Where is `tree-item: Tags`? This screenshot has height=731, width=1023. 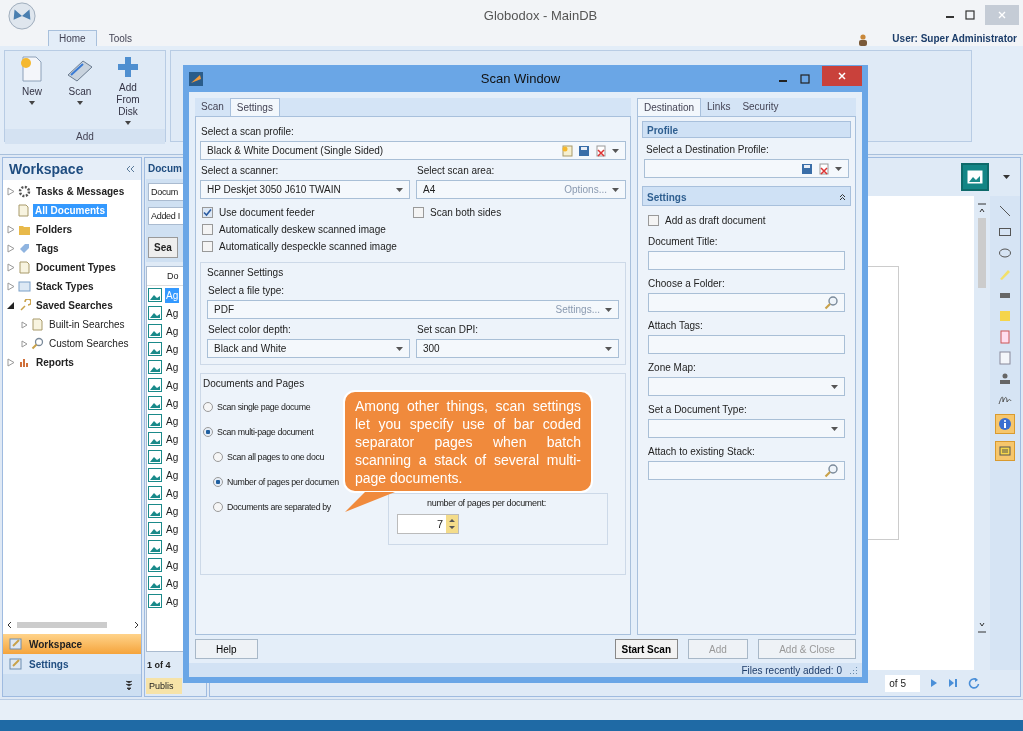
tree-item: Tags is located at coordinates (47, 248).